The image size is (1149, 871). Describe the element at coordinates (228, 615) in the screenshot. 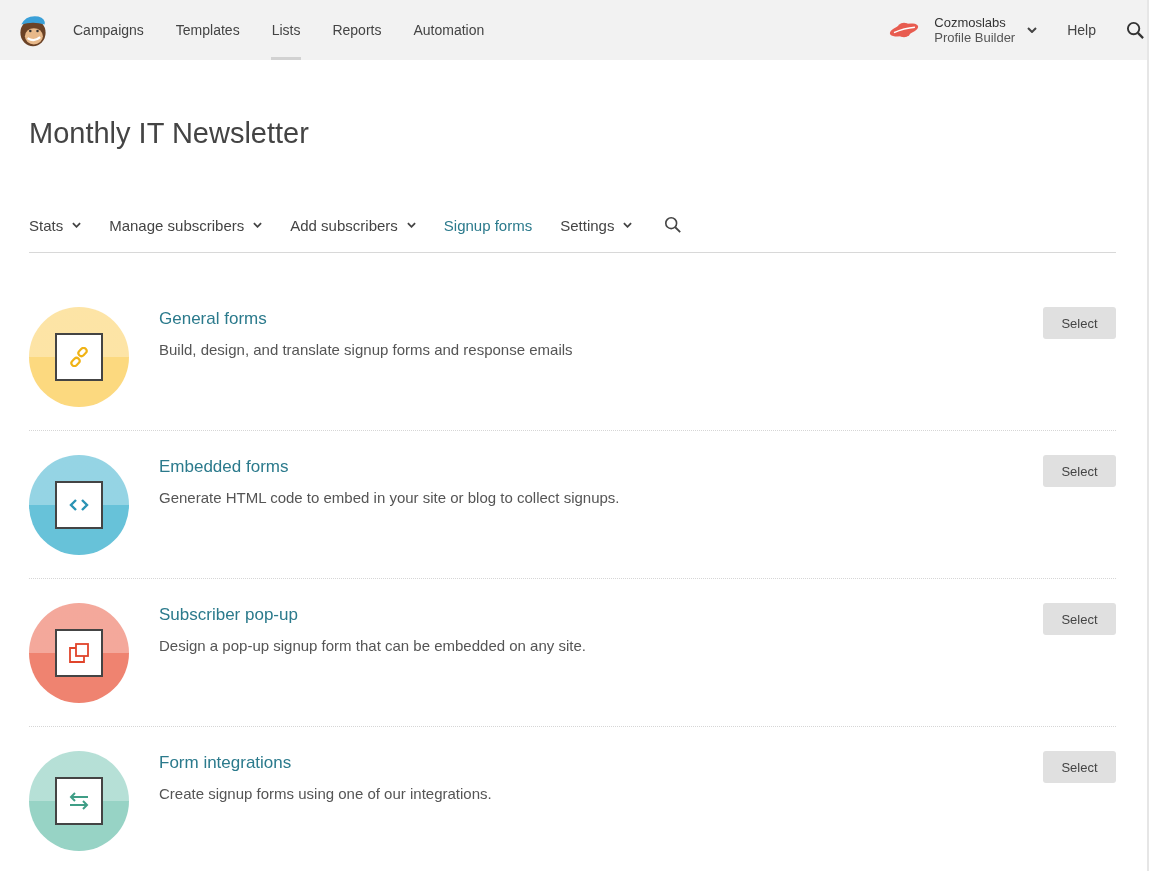

I see `form-type-link: Subscriber pop-up` at that location.